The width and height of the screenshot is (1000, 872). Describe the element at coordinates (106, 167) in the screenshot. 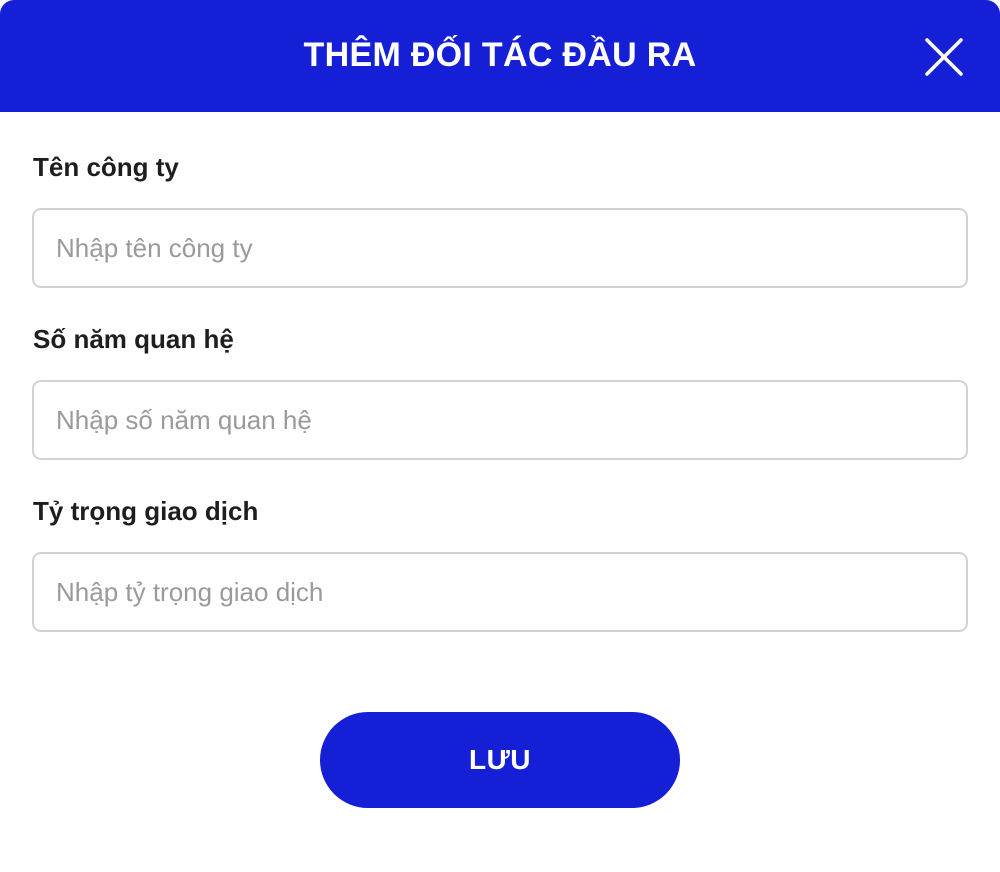

I see `company-name-label: Tên công ty` at that location.